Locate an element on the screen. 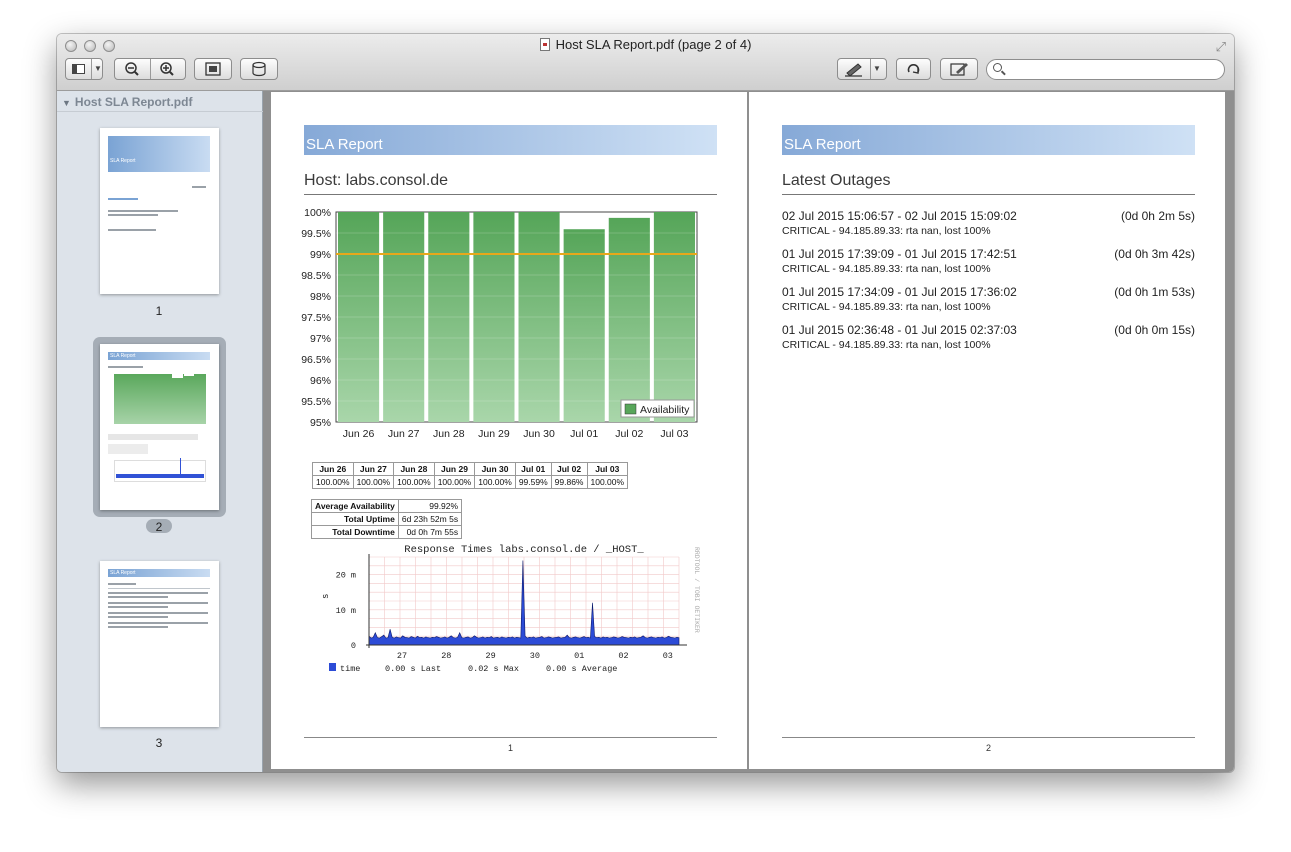  x-tick-label: Jun 29 is located at coordinates (494, 434).